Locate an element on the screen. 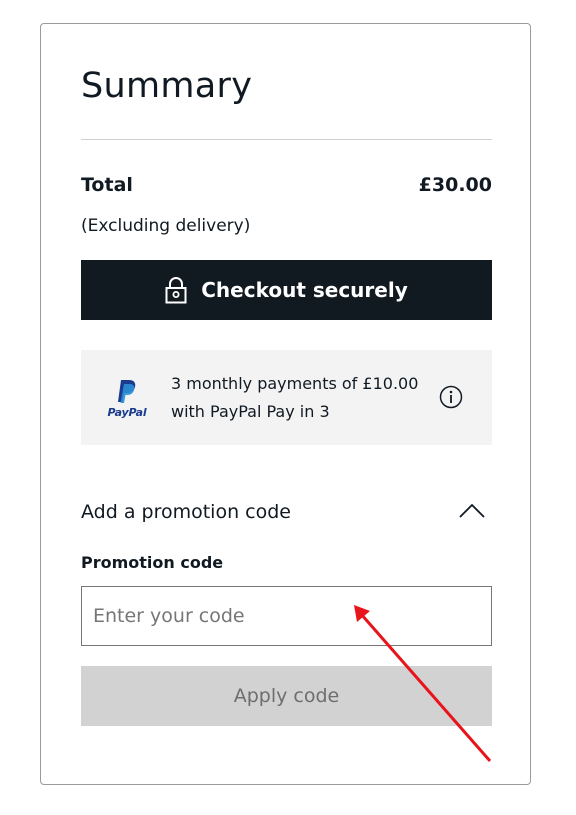 The image size is (576, 815). promotion-code-toggle-label: Add a promotion code is located at coordinates (186, 512).